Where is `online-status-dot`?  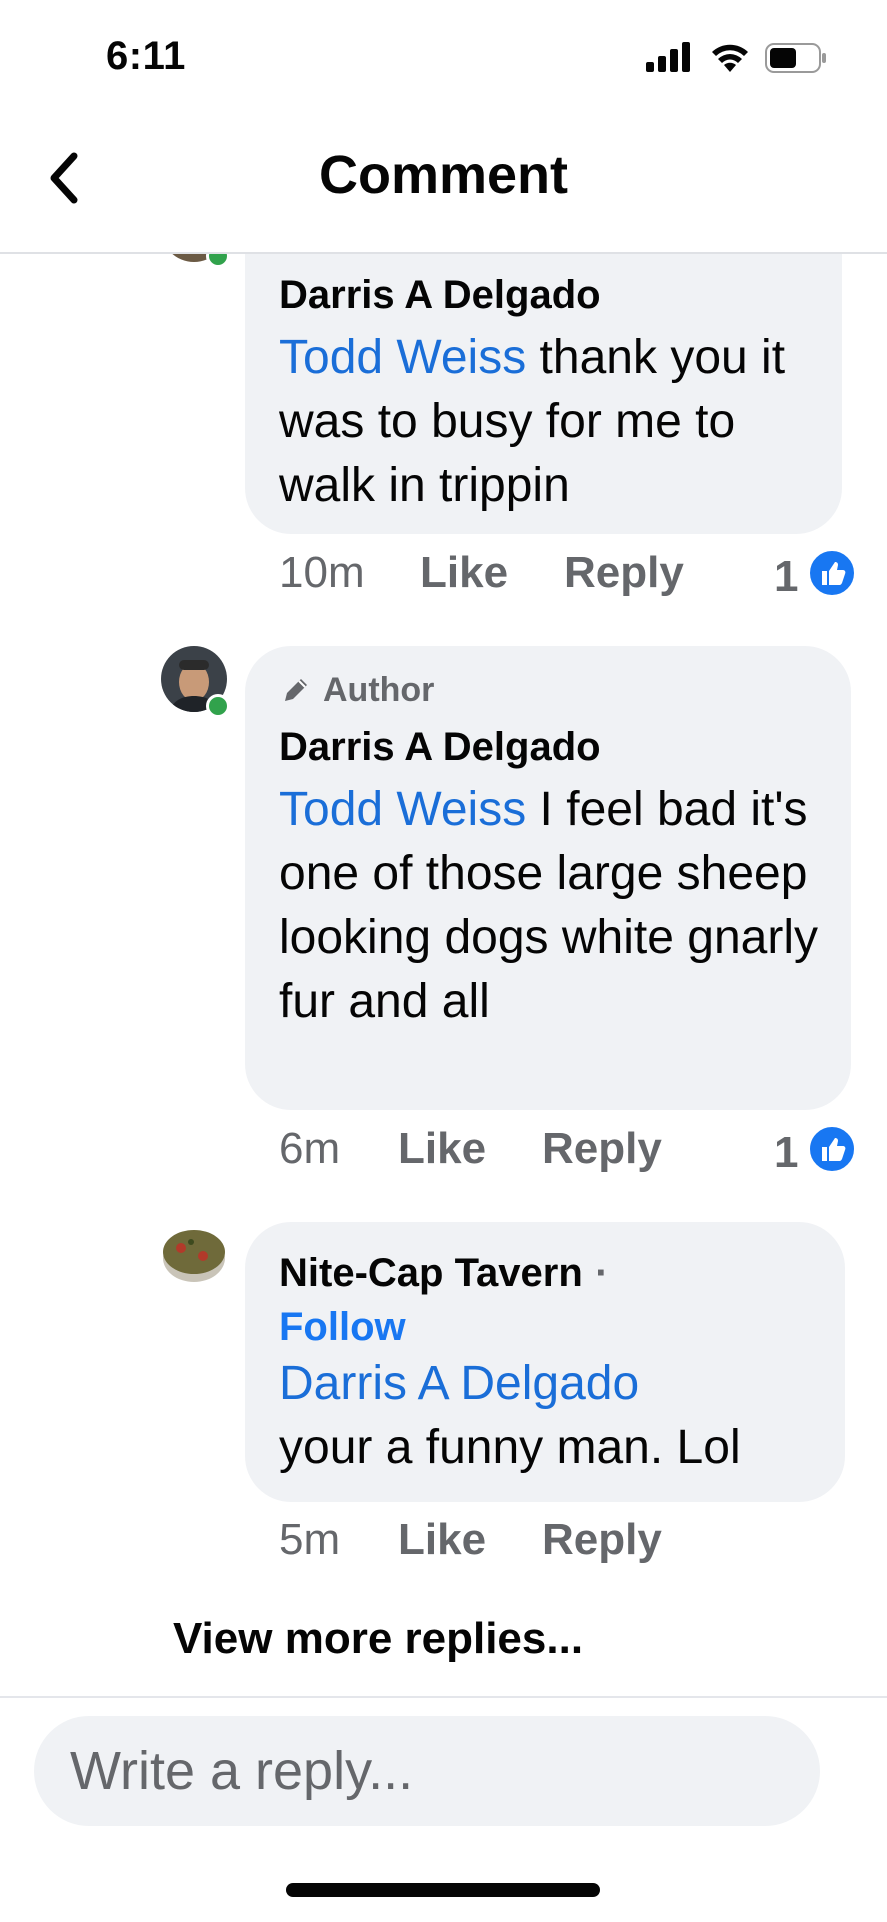
online-status-dot is located at coordinates (218, 706).